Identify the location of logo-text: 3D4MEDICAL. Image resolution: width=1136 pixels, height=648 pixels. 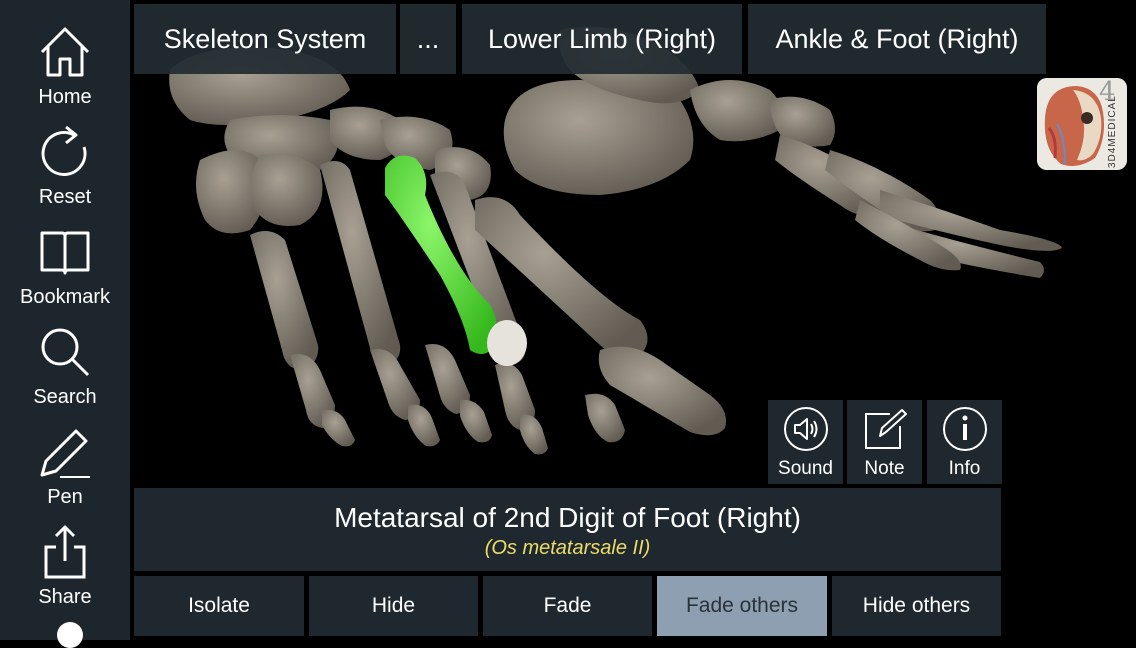
(1112, 131).